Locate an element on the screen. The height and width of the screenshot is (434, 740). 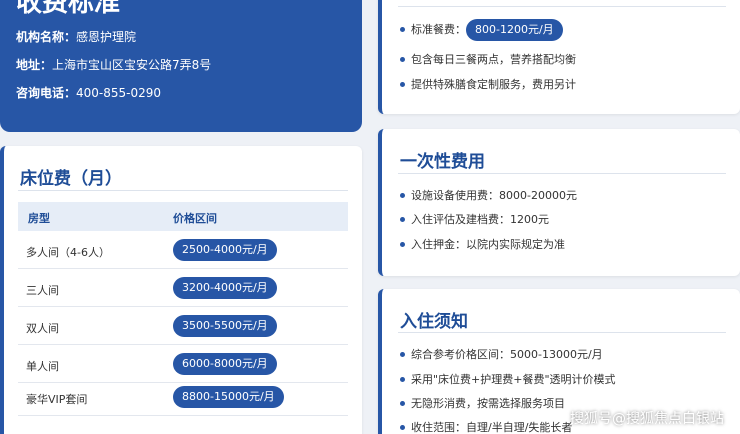
price-badge: 8800-15000元/月 is located at coordinates (228, 397).